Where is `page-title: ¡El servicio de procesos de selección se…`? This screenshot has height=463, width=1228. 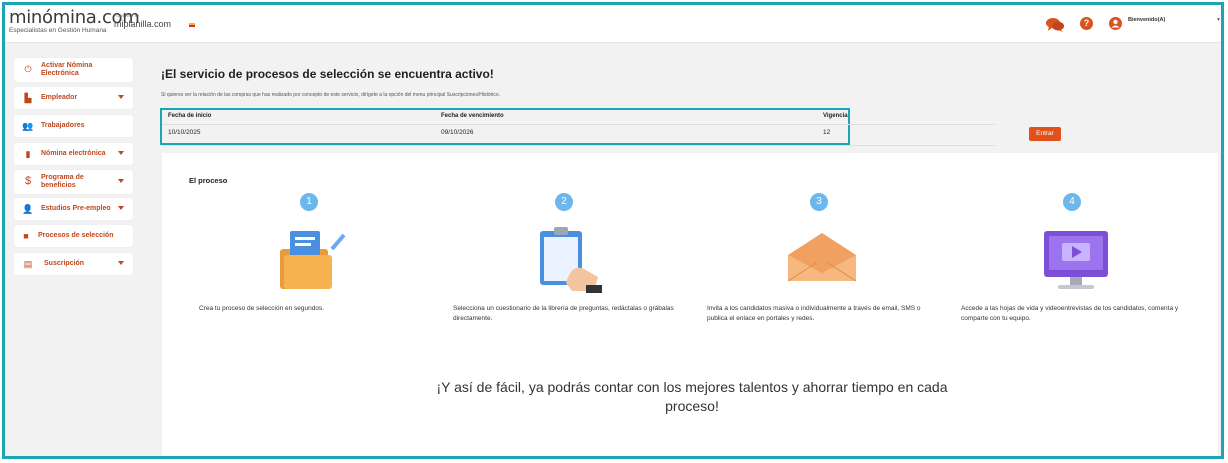
page-title: ¡El servicio de procesos de selección se… is located at coordinates (327, 74).